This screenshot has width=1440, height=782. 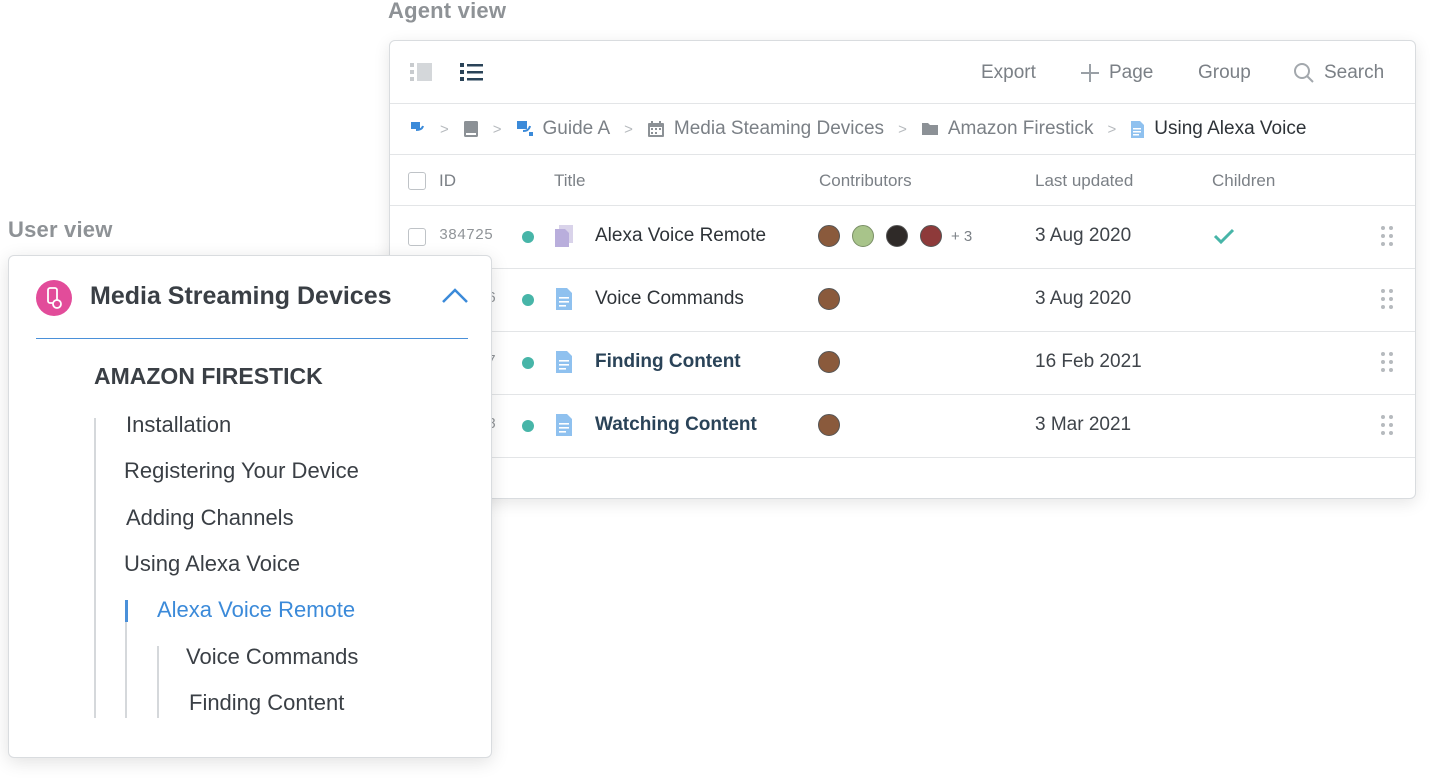 I want to click on search-button: Search, so click(x=1338, y=73).